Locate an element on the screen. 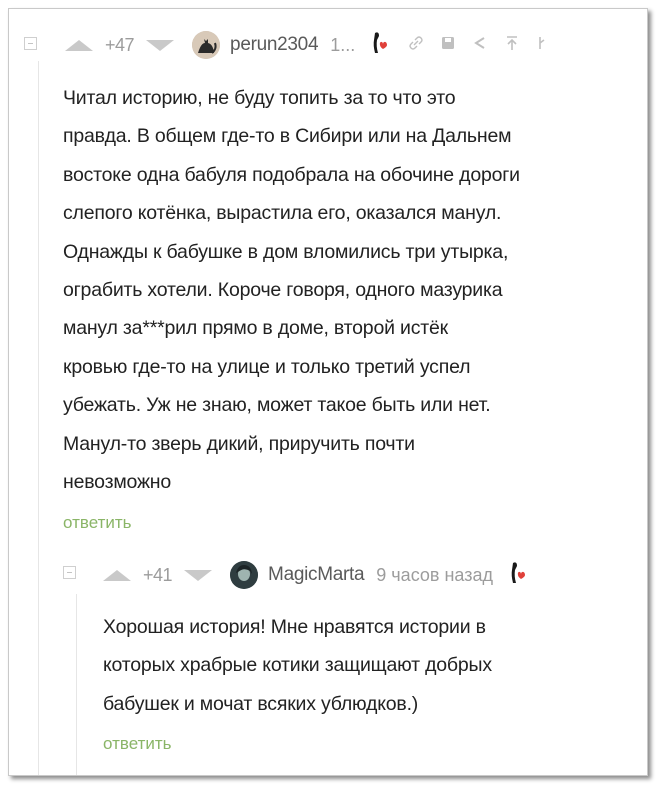 This screenshot has height=788, width=660. collapse-icon is located at coordinates (69, 572).